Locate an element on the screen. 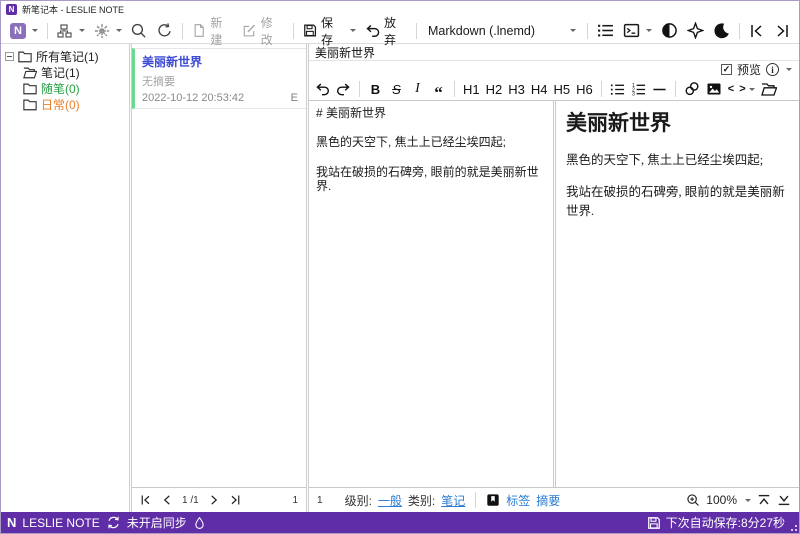 The height and width of the screenshot is (534, 800). heading3-button: H3 is located at coordinates (516, 89).